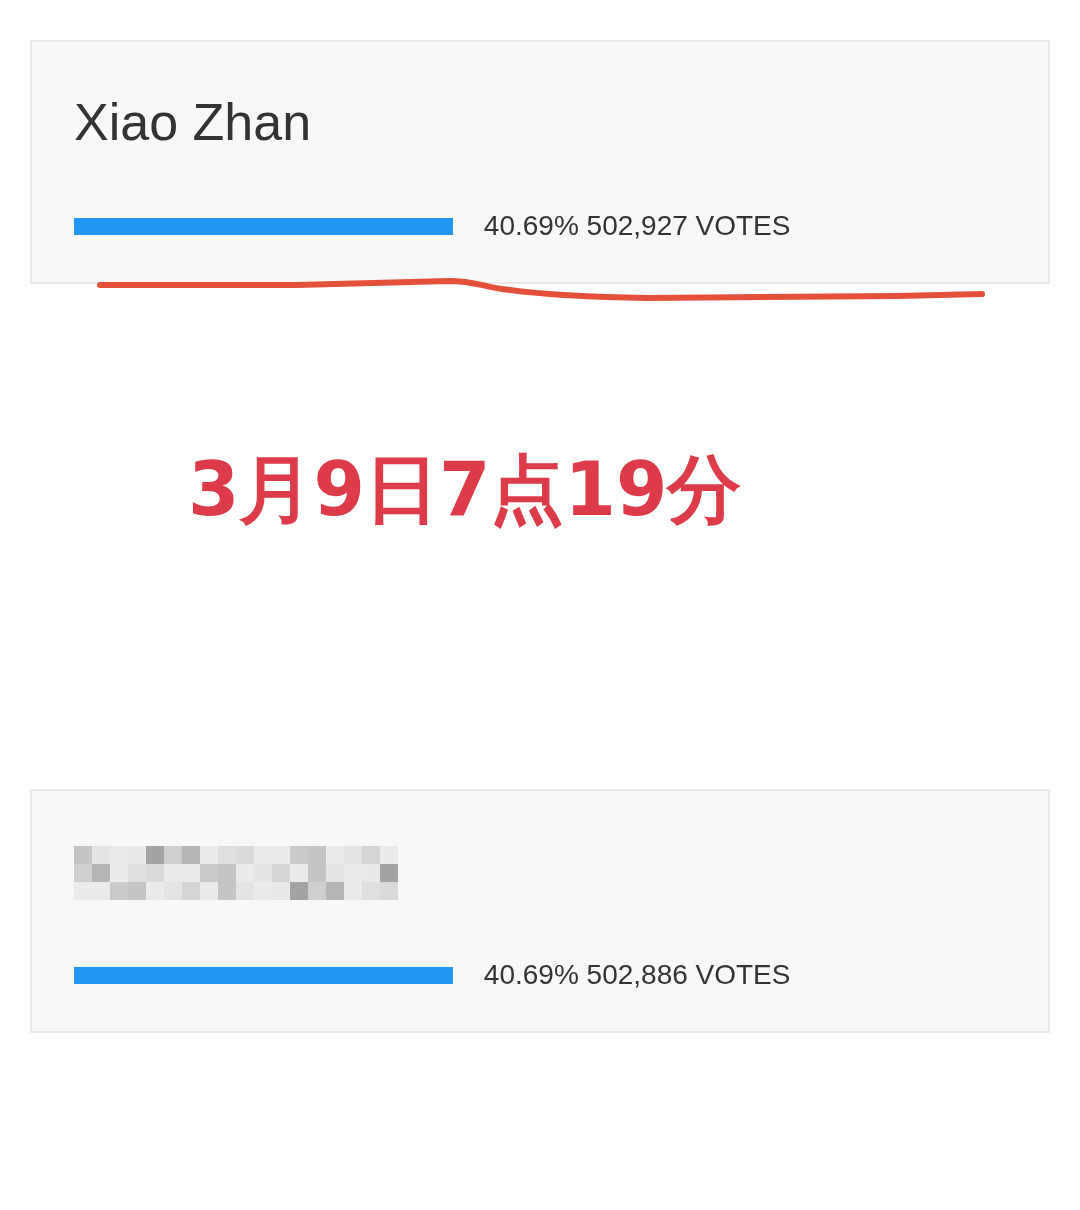 This screenshot has height=1210, width=1080. What do you see at coordinates (465, 489) in the screenshot?
I see `annotation-text: 3月9日7点19分` at bounding box center [465, 489].